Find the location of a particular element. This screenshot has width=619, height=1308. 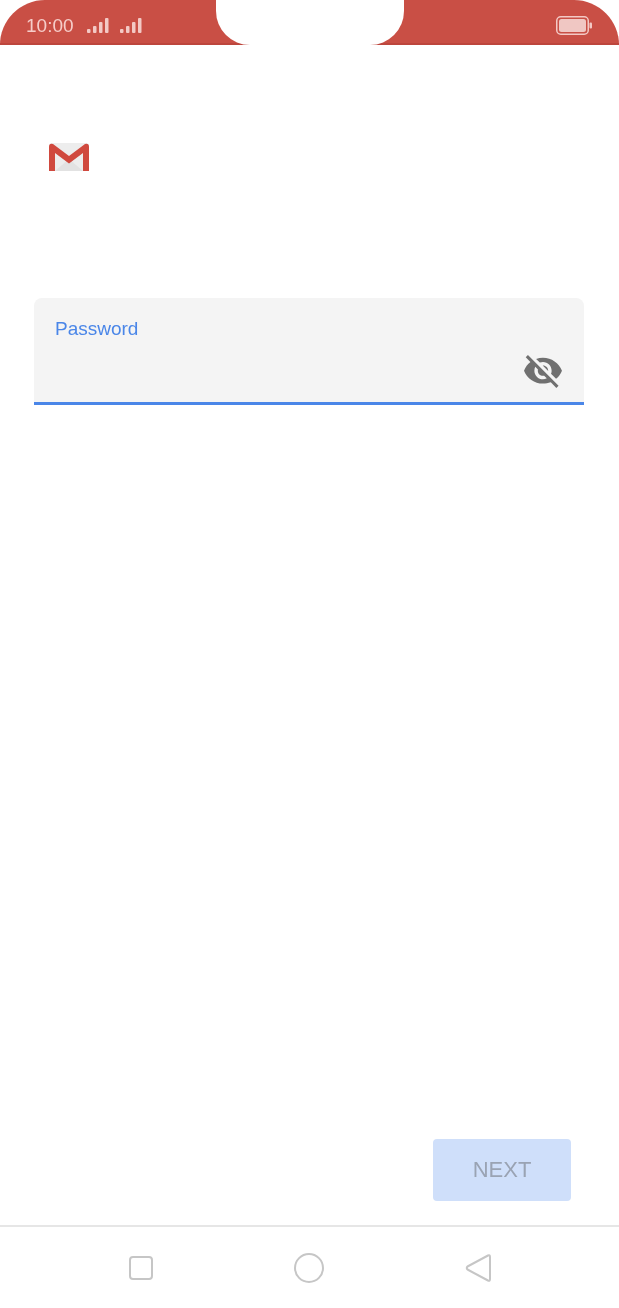

password-field: Password is located at coordinates (309, 351).